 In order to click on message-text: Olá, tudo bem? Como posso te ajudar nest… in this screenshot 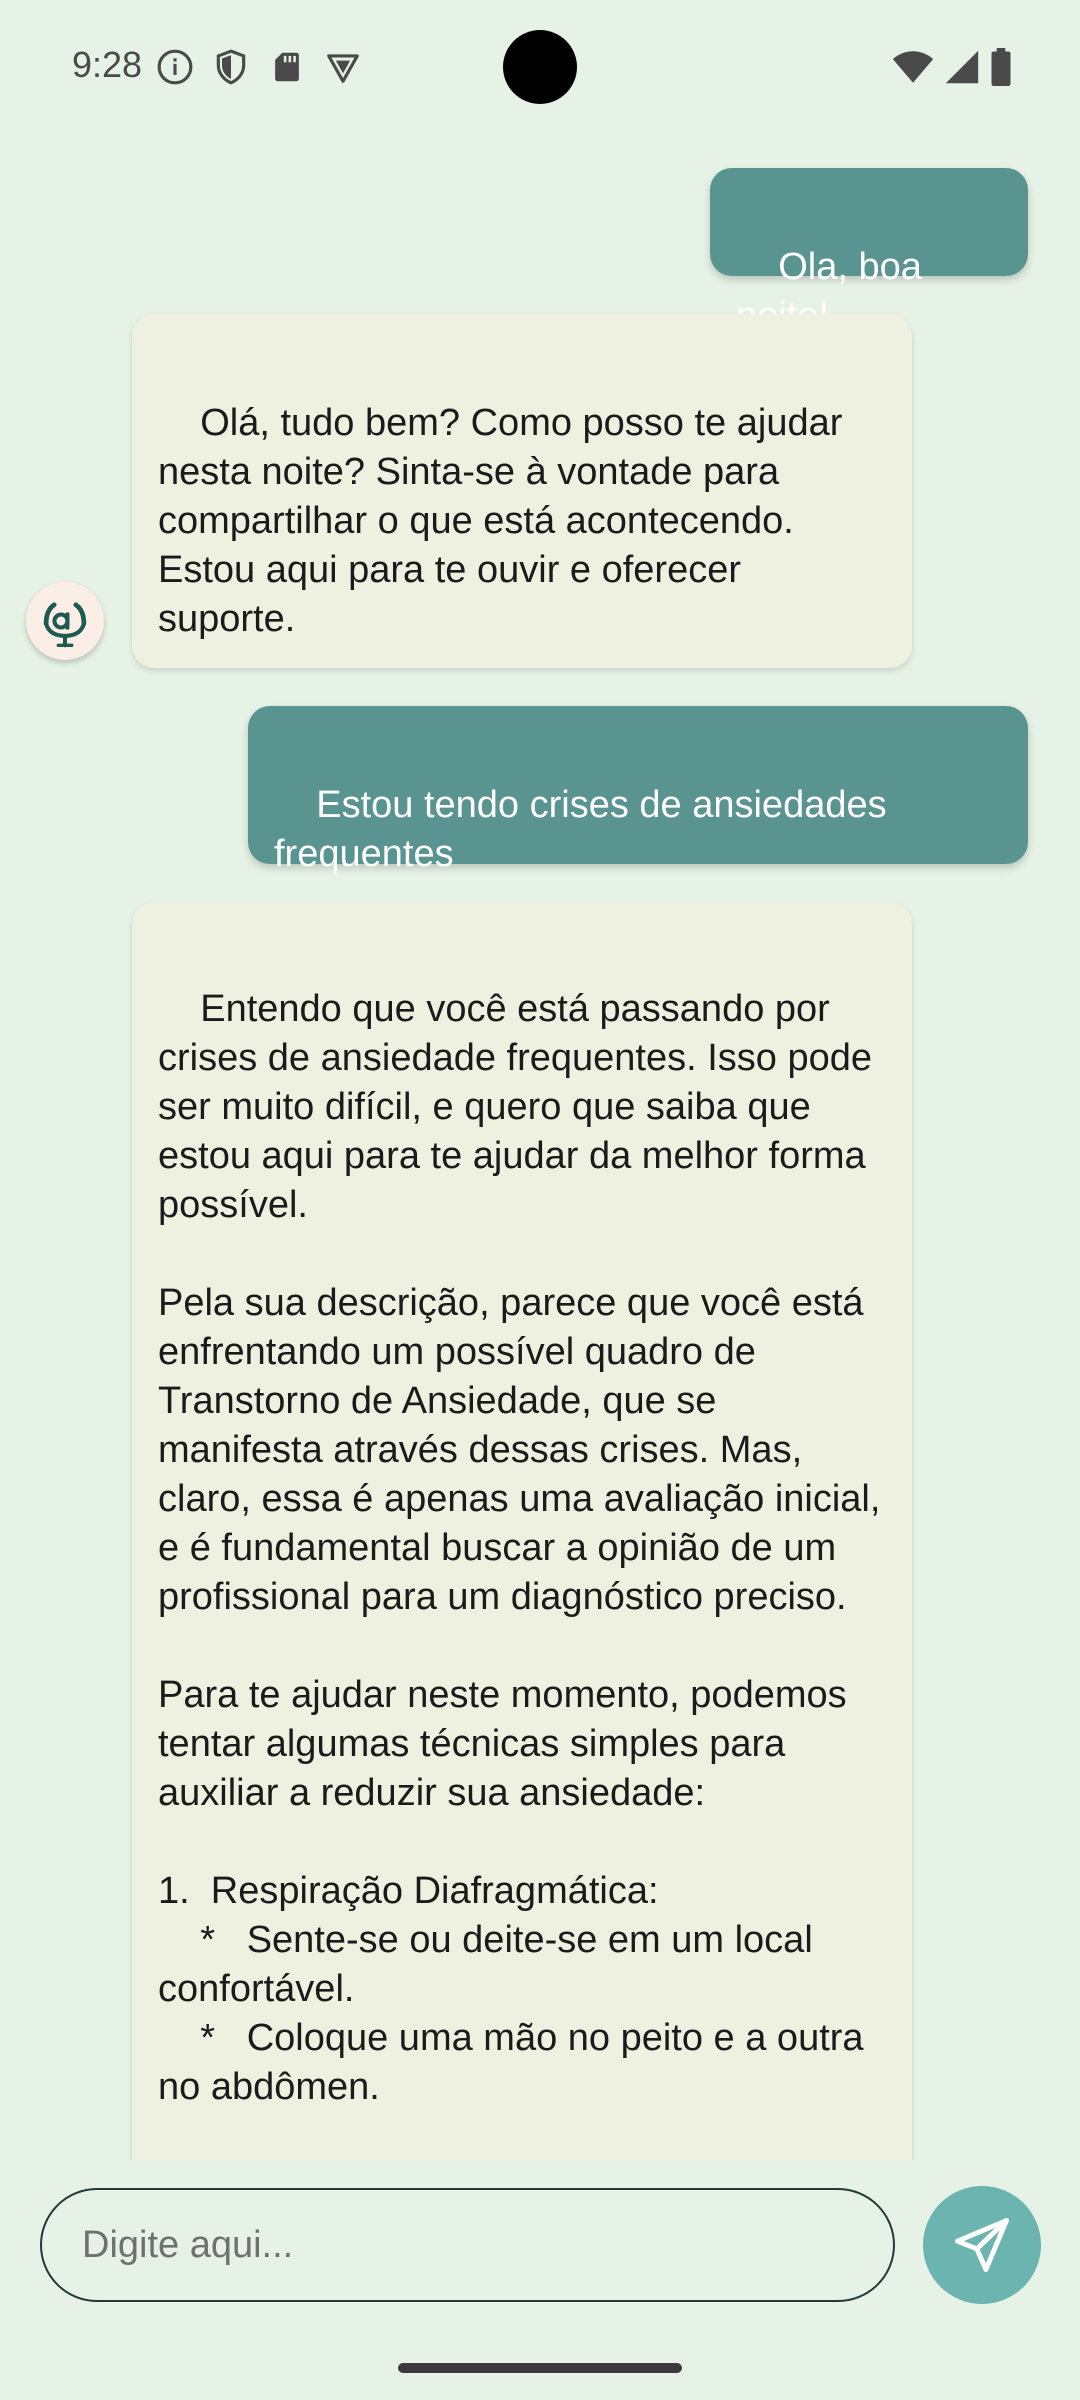, I will do `click(505, 521)`.